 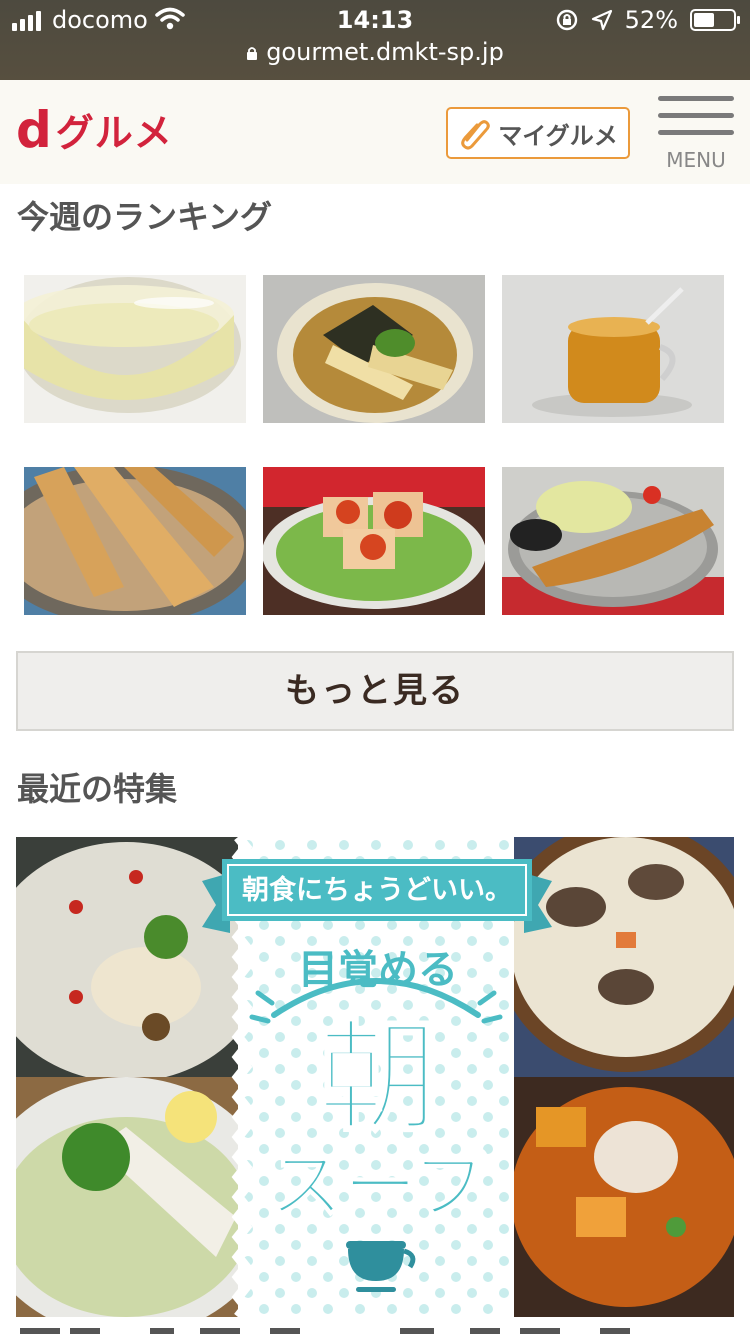 I want to click on my-gourmet-label: マイグルメ, so click(x=558, y=135).